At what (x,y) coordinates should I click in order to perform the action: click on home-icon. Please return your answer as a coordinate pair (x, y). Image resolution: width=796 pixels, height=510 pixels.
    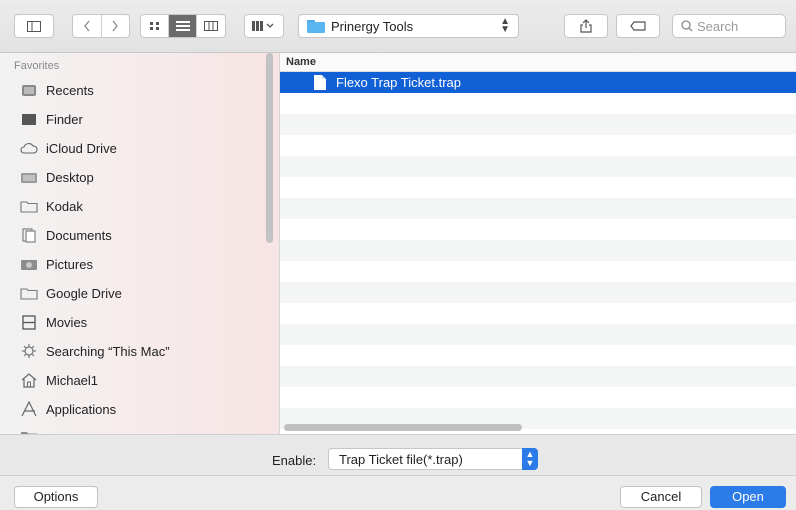
    Looking at the image, I should click on (29, 380).